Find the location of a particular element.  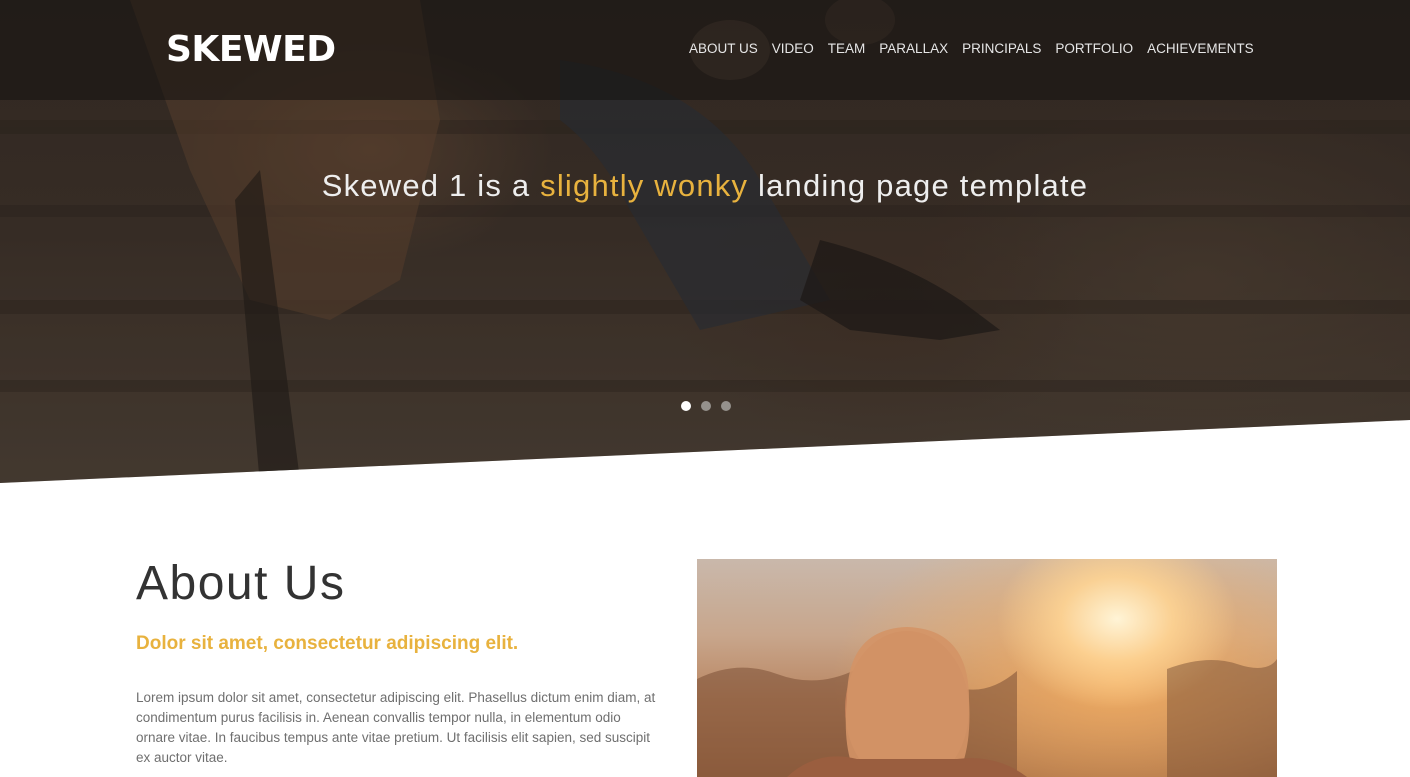

nav-about-us: ABOUT US is located at coordinates (723, 49).